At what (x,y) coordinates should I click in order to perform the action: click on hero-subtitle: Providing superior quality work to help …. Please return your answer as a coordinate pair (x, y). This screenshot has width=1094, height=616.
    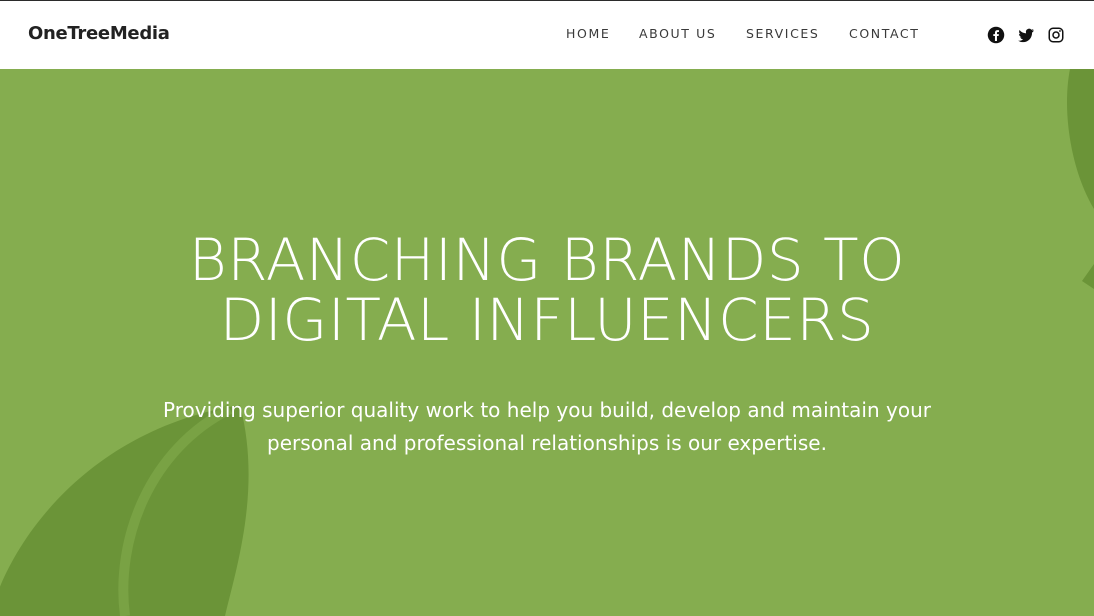
    Looking at the image, I should click on (547, 427).